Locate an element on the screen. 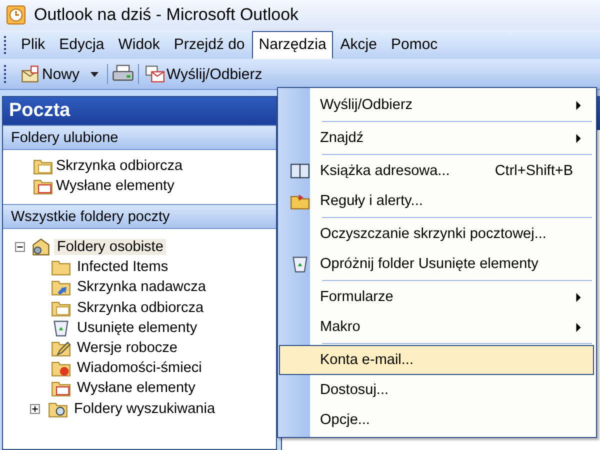 Image resolution: width=600 pixels, height=450 pixels. caret-icon is located at coordinates (94, 74).